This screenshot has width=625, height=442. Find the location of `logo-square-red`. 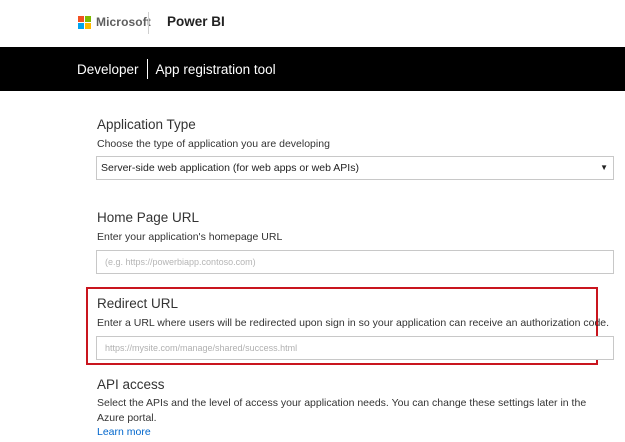

logo-square-red is located at coordinates (81, 18).